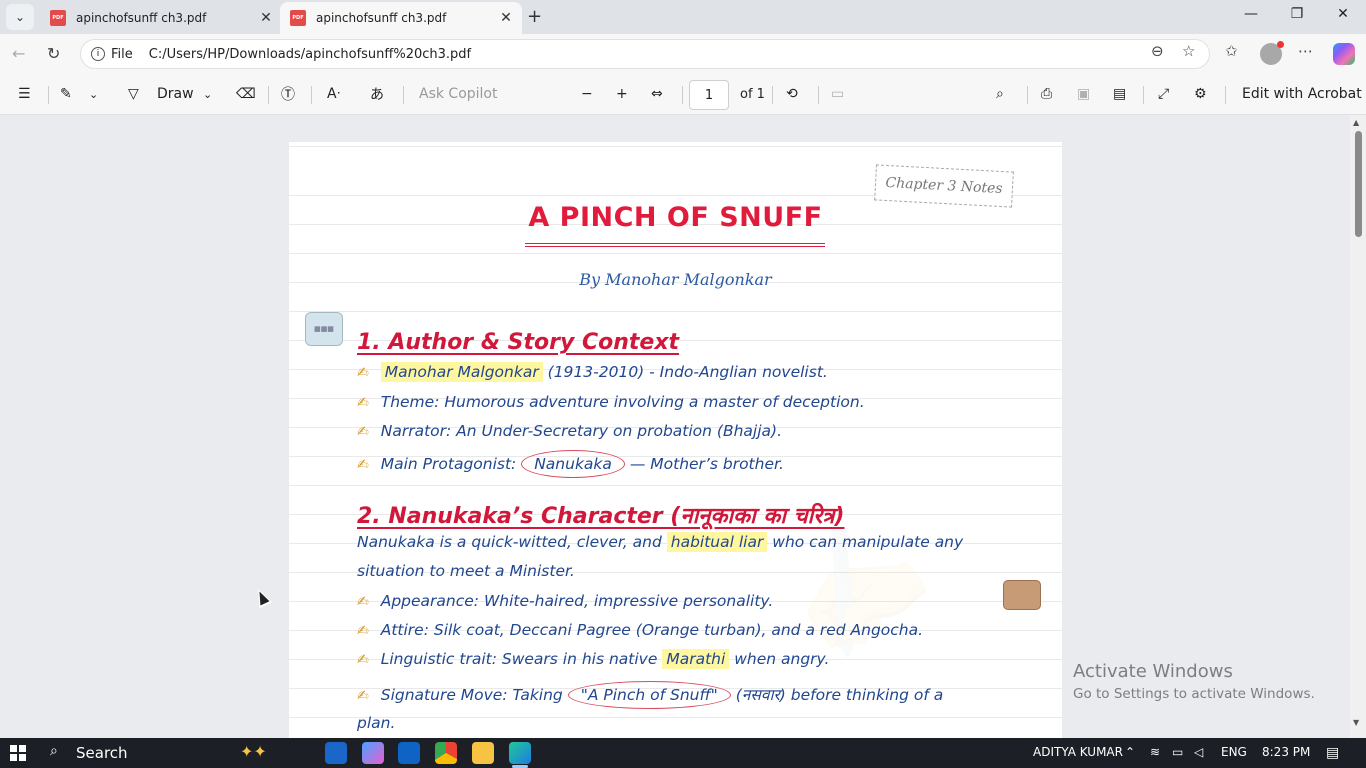 Image resolution: width=1366 pixels, height=768 pixels. What do you see at coordinates (675, 279) in the screenshot?
I see `author-byline: By Manohar Malgonkar` at bounding box center [675, 279].